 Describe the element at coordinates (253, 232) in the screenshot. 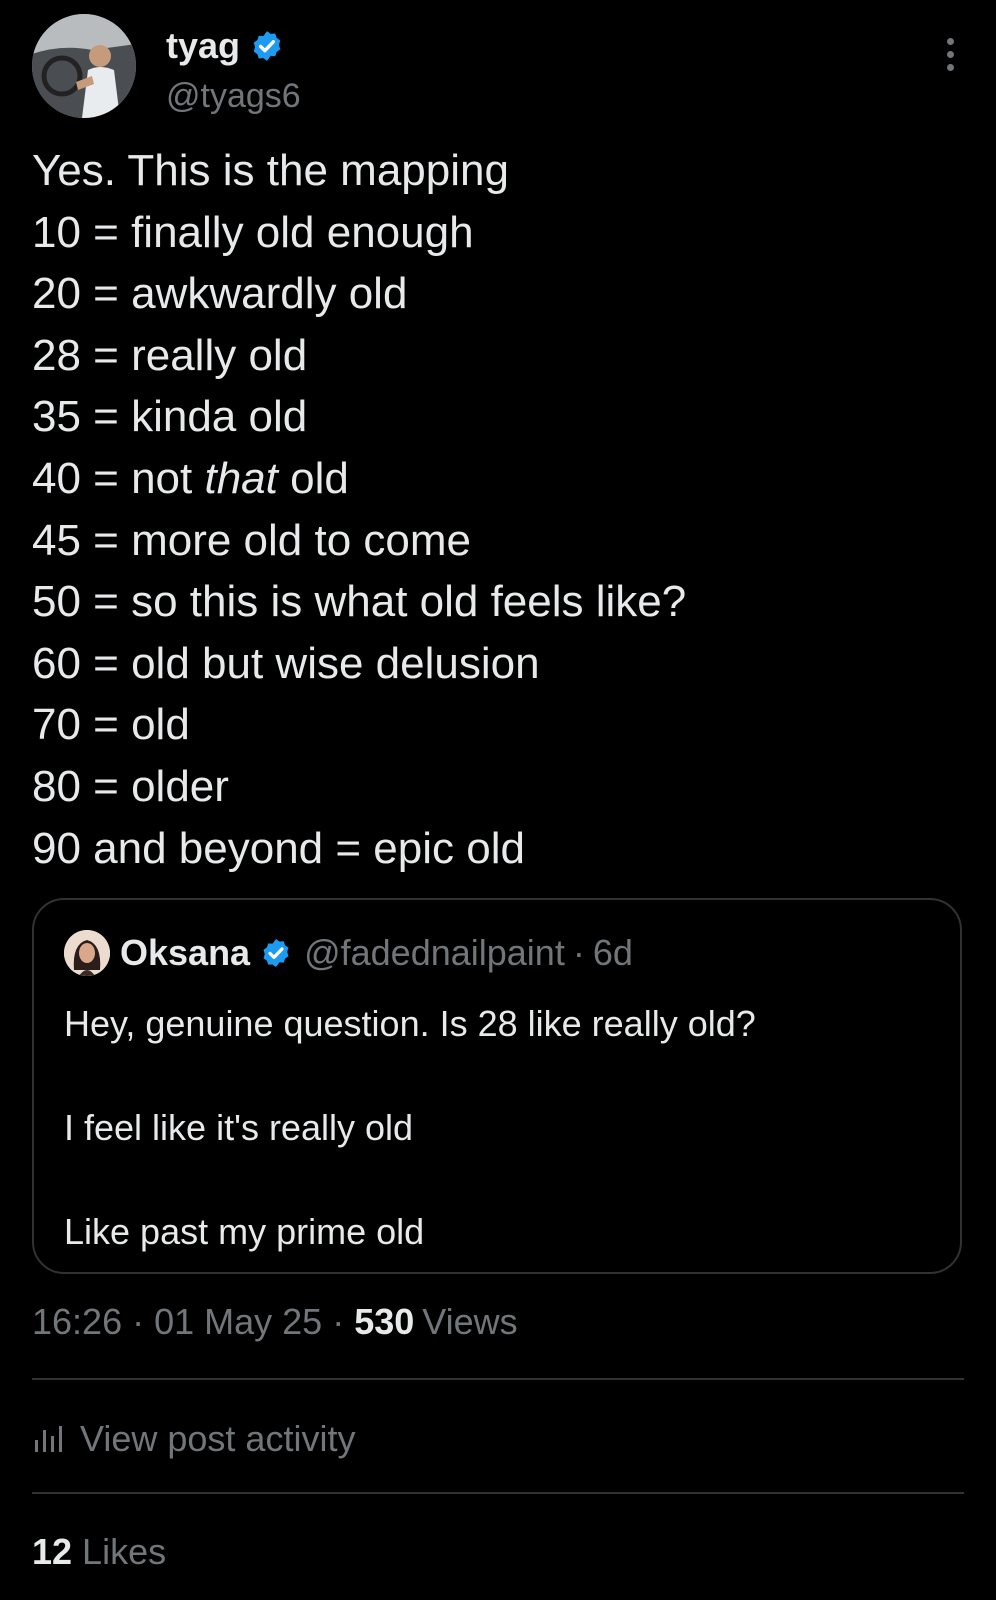

I see `tweet-line: 10 = finally old enough` at that location.